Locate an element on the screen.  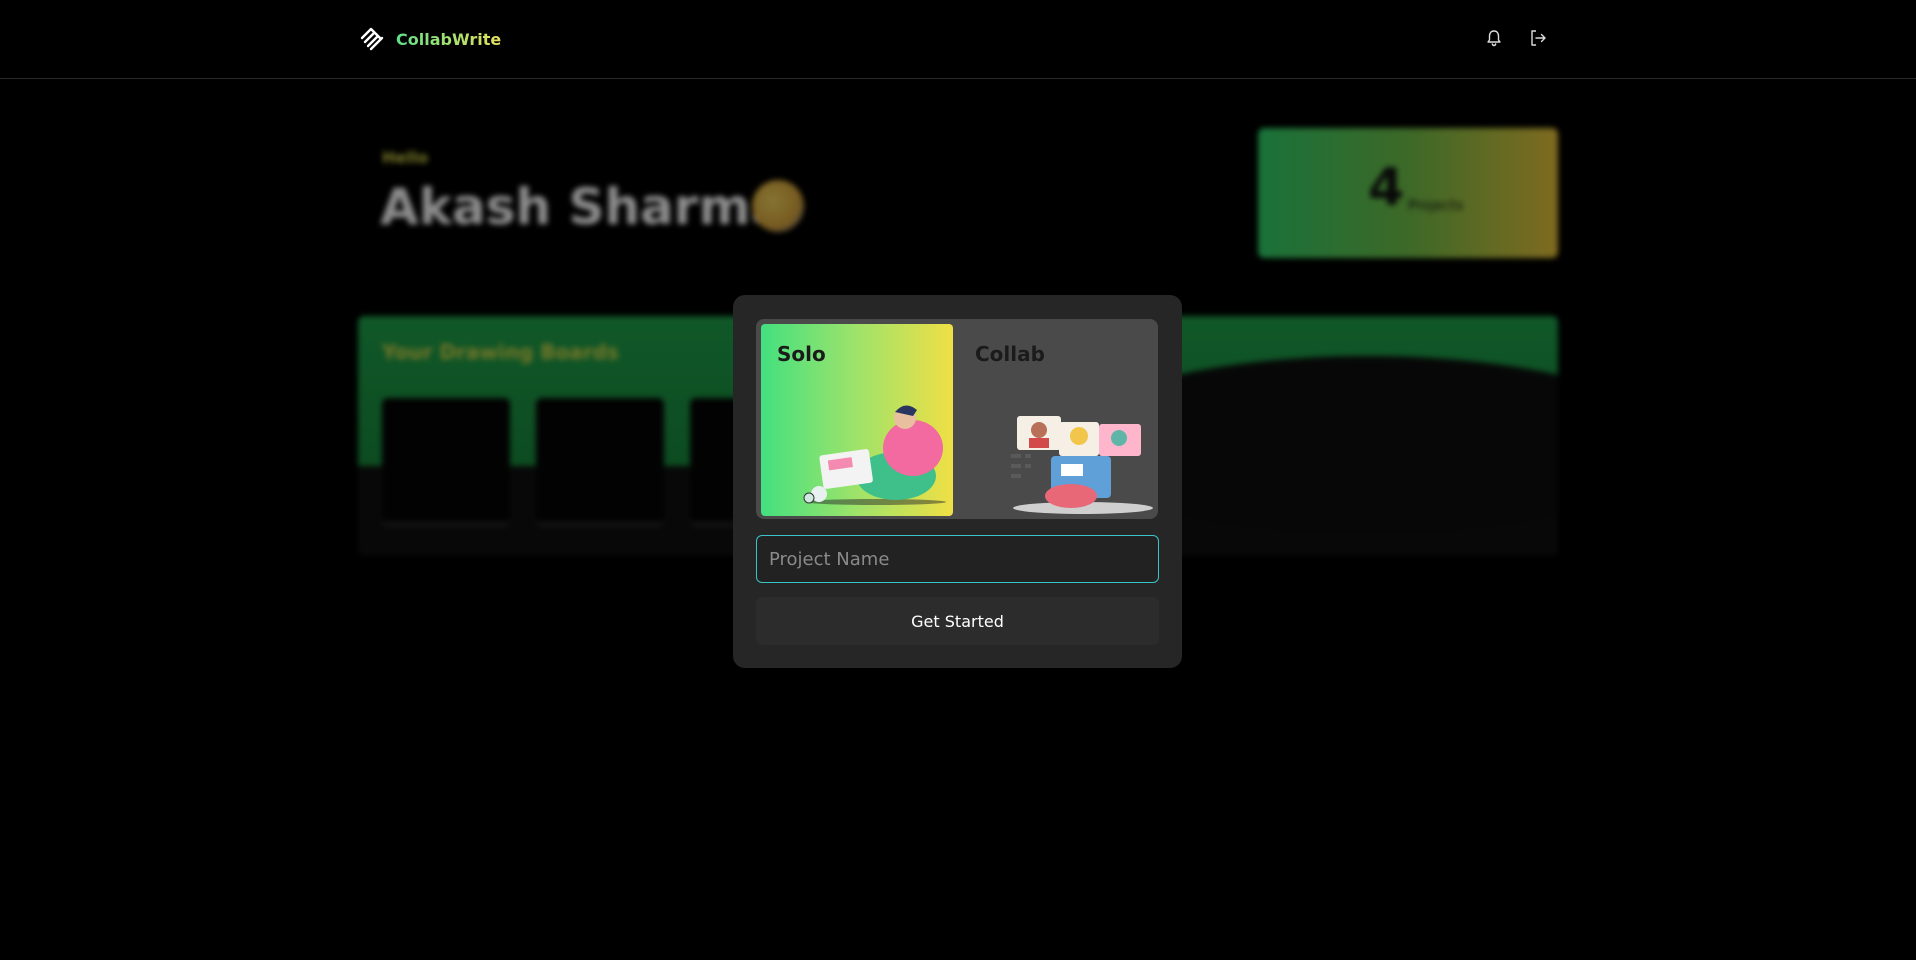
boards-title: Your Drawing Boards is located at coordinates (500, 352).